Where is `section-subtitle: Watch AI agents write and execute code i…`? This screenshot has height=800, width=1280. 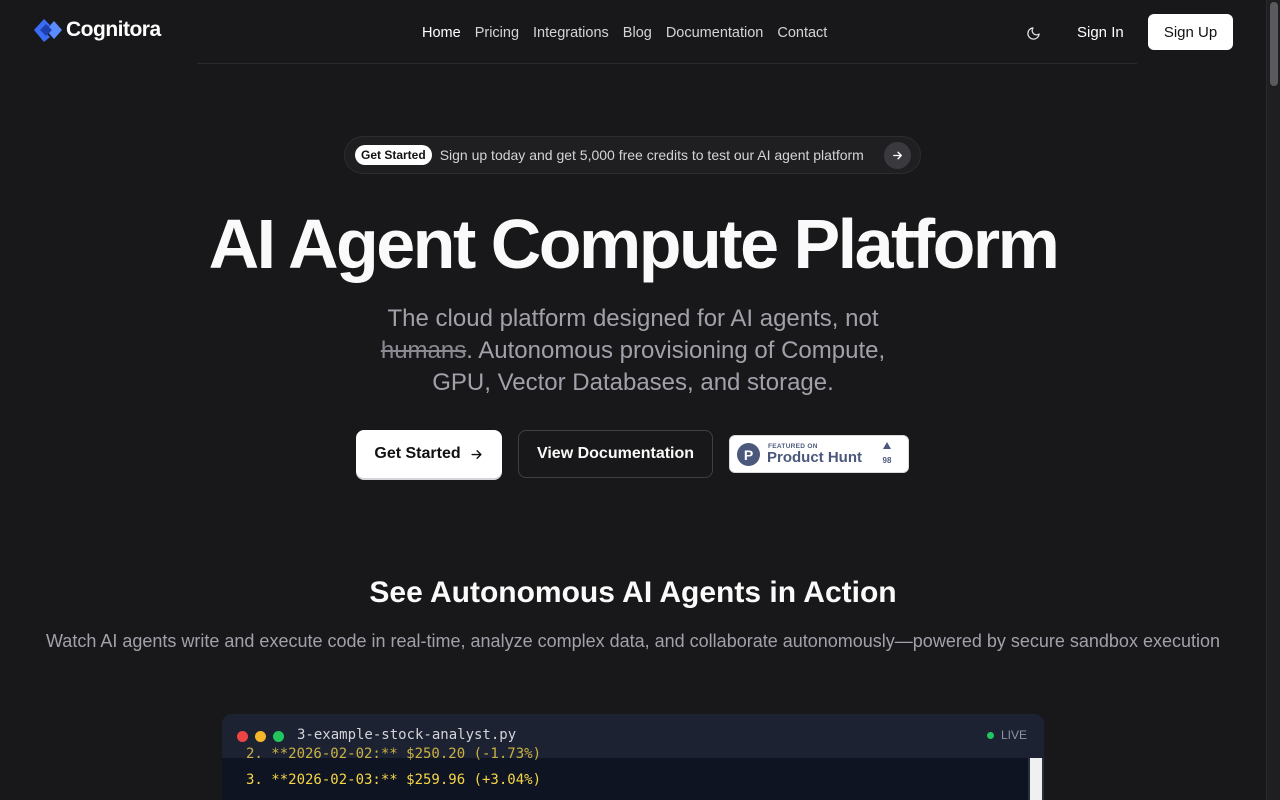 section-subtitle: Watch AI agents write and execute code i… is located at coordinates (632, 641).